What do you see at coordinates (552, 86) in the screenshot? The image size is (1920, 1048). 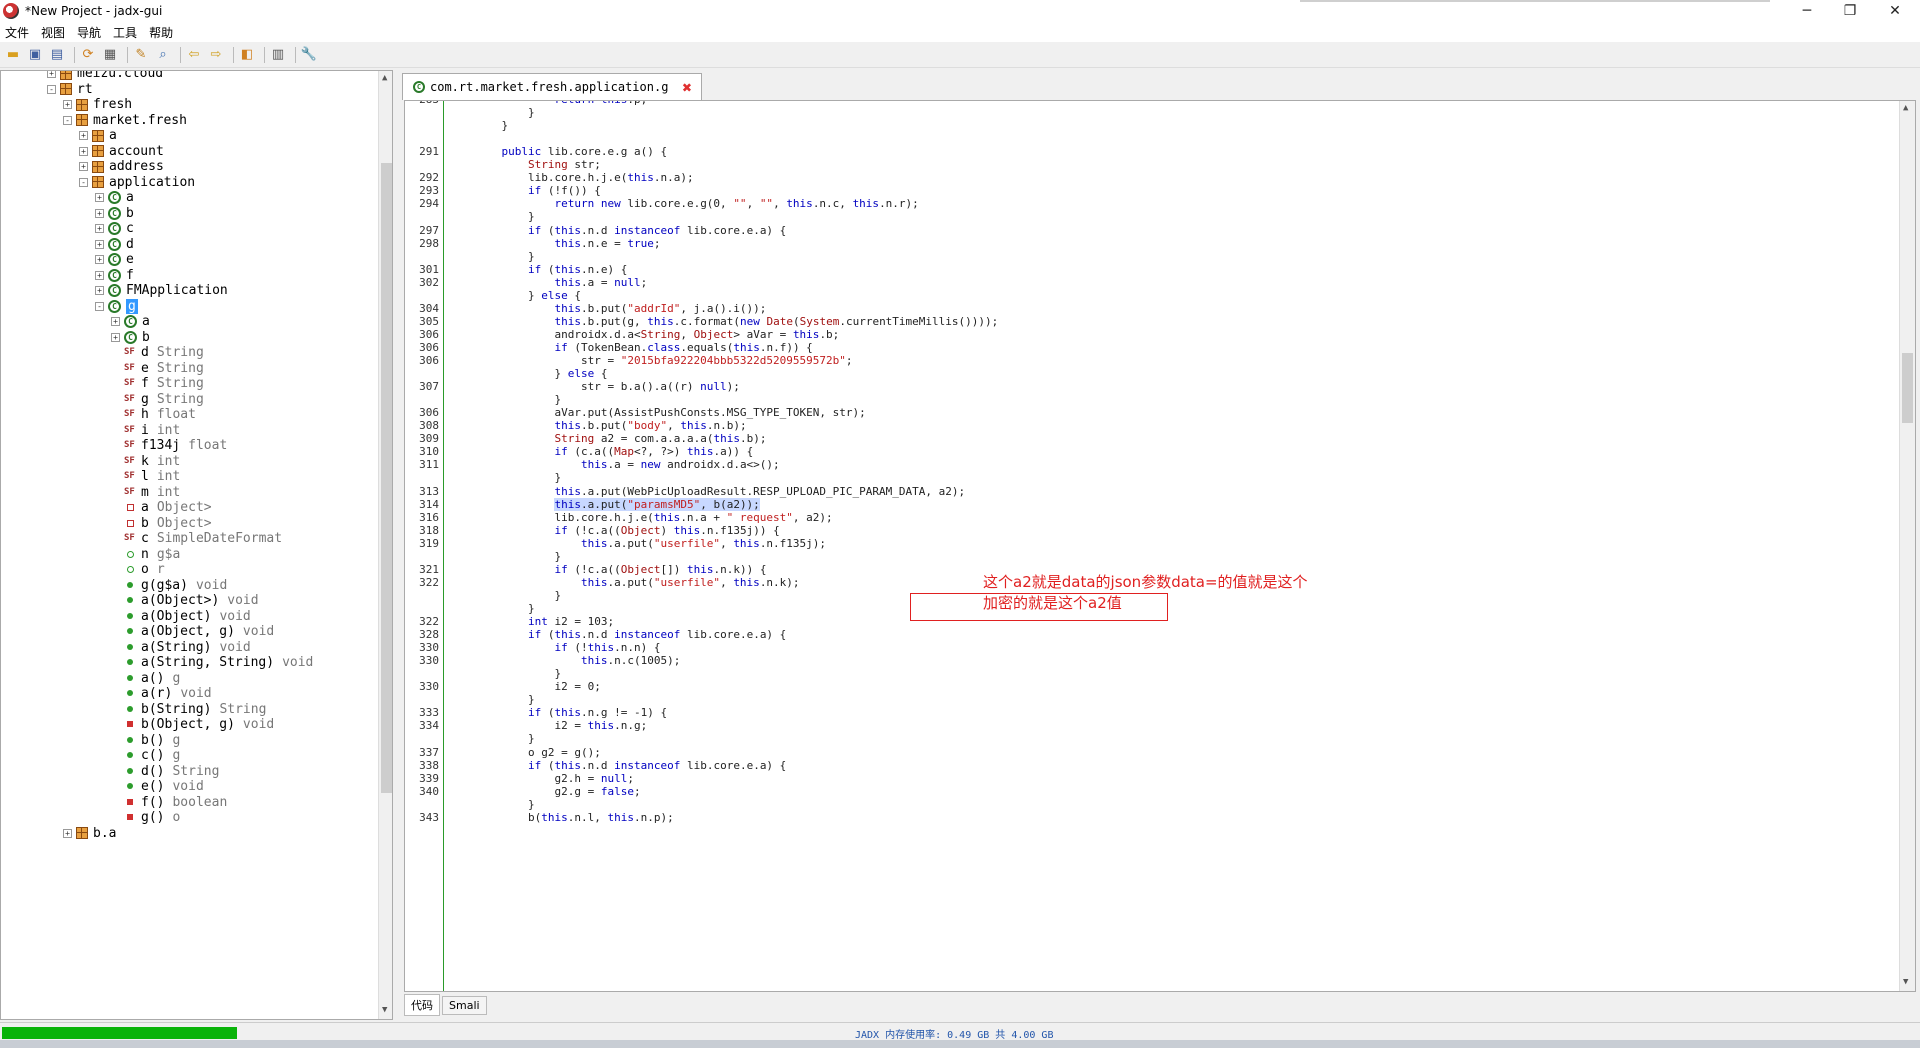 I see `tab-class-g: C com.rt.market.fresh.application.g ✖` at bounding box center [552, 86].